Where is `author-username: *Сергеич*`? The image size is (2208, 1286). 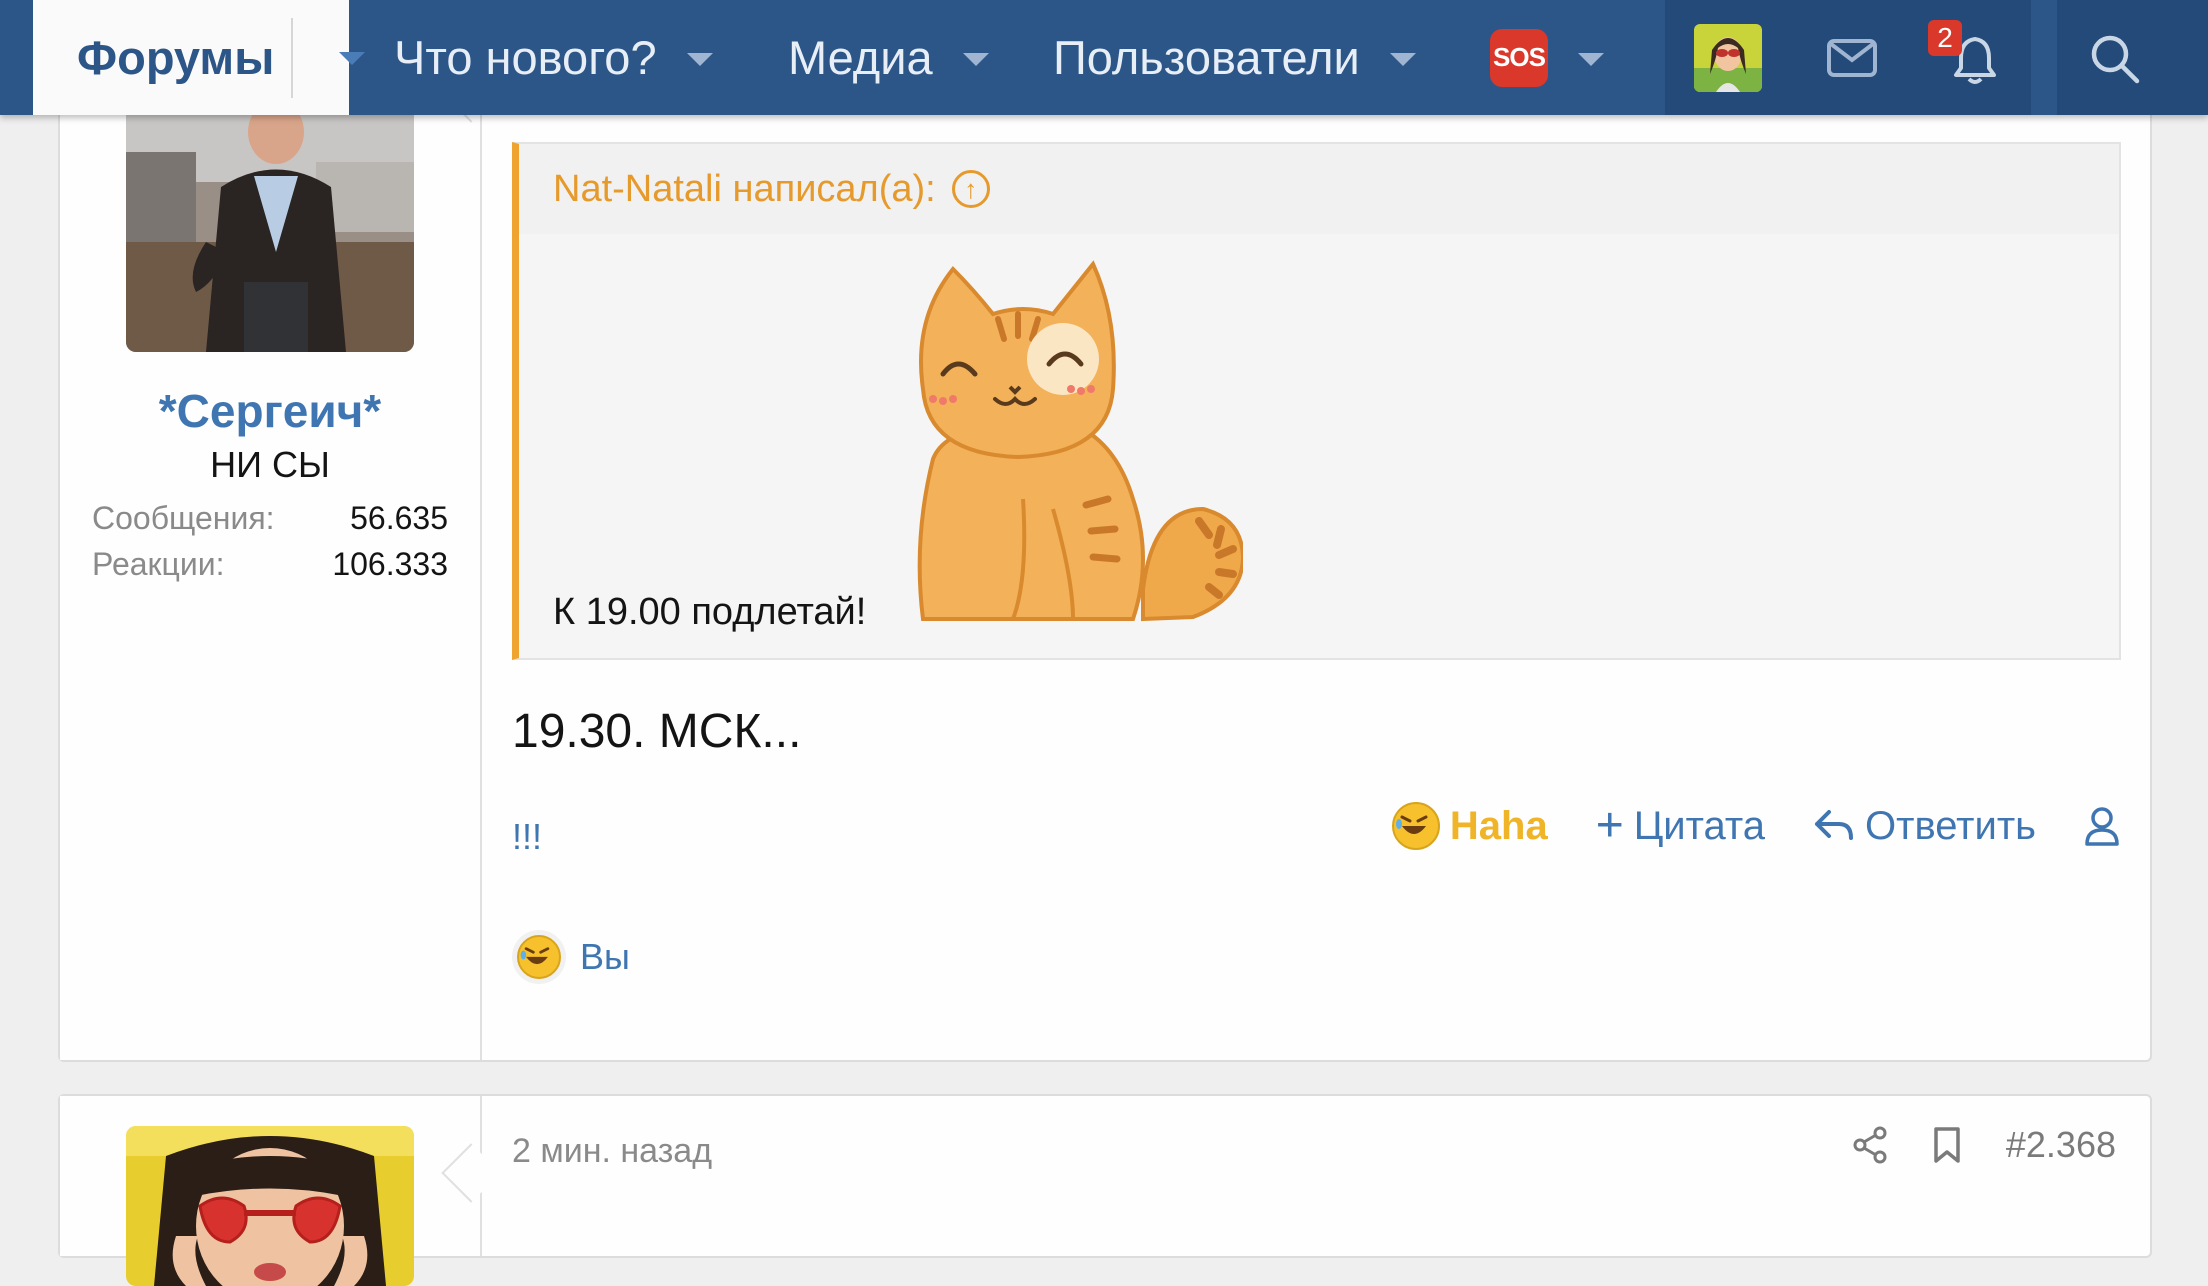 author-username: *Сергеич* is located at coordinates (270, 411).